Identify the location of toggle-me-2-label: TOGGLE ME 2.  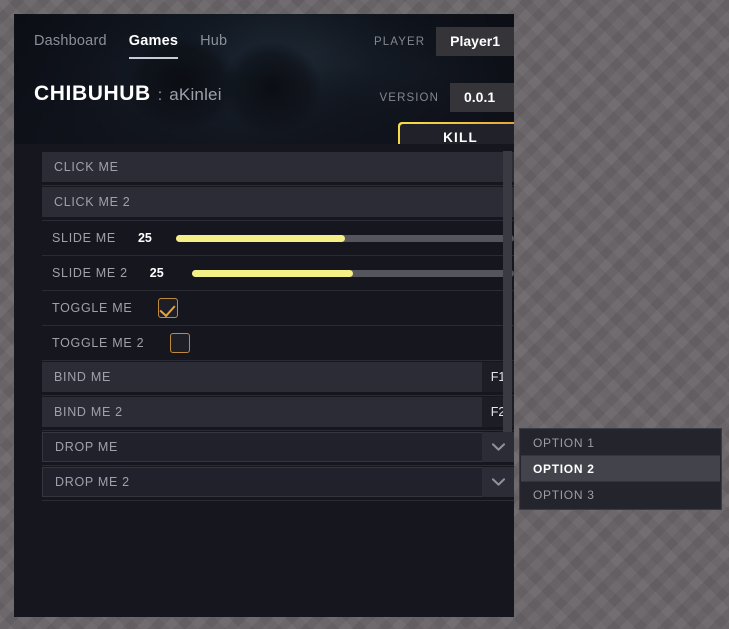
(98, 343).